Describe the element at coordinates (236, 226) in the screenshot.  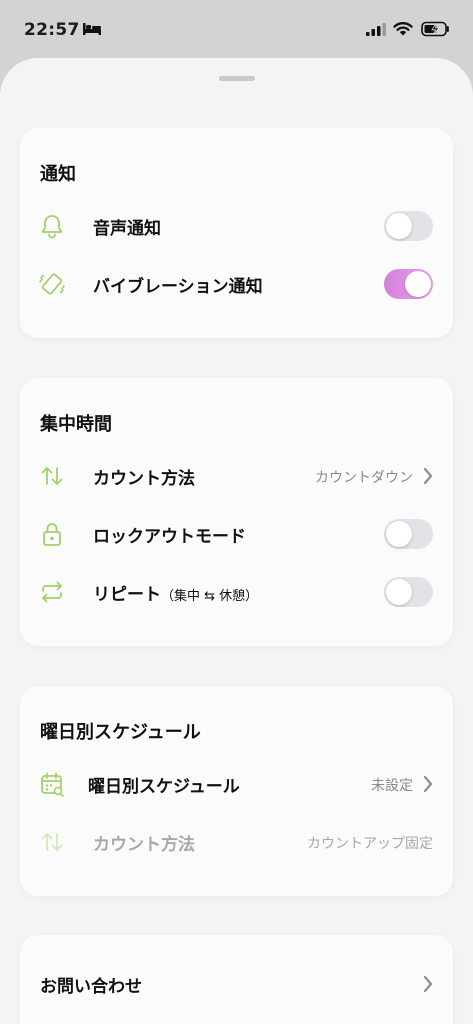
I see `sound-notification-row: 音声通知` at that location.